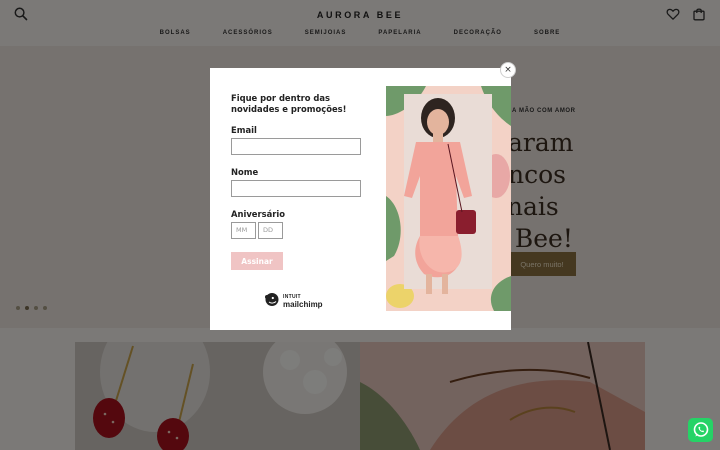  I want to click on whatsapp-icon, so click(700, 430).